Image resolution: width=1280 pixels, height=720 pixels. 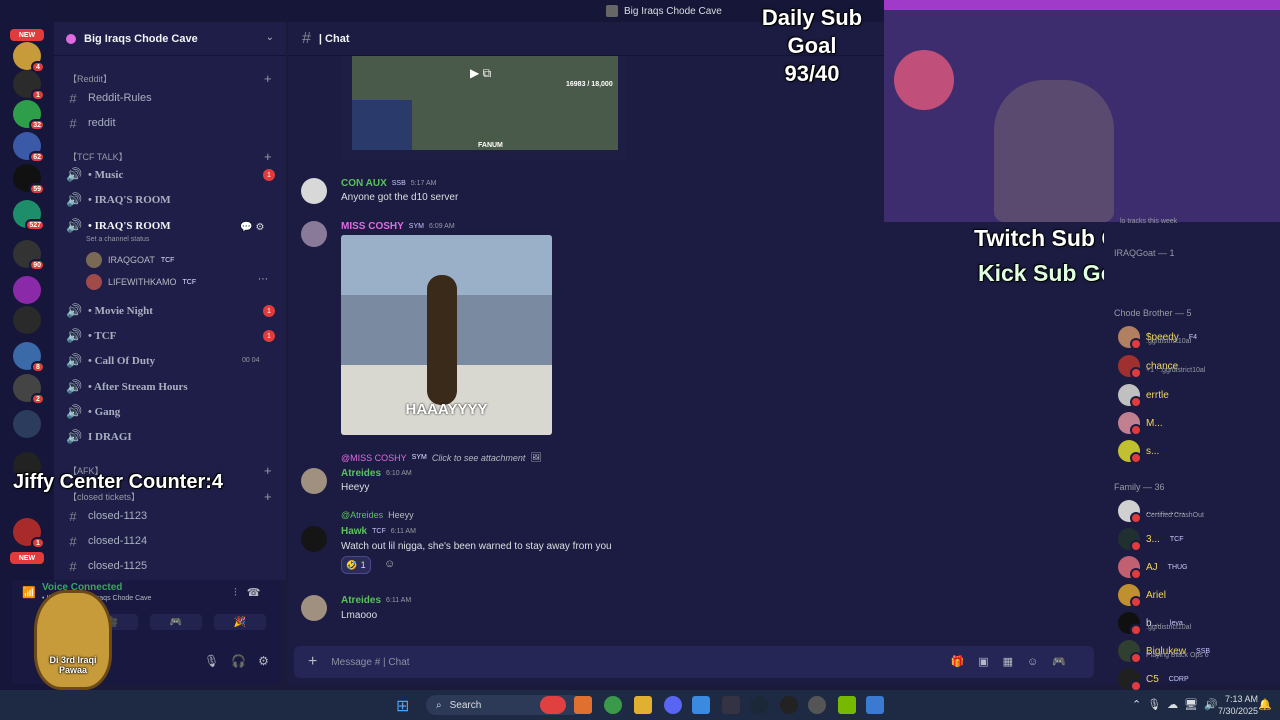 What do you see at coordinates (173, 387) in the screenshot?
I see `channel-after-stream-hours: 🔊 • After Stream Hours` at bounding box center [173, 387].